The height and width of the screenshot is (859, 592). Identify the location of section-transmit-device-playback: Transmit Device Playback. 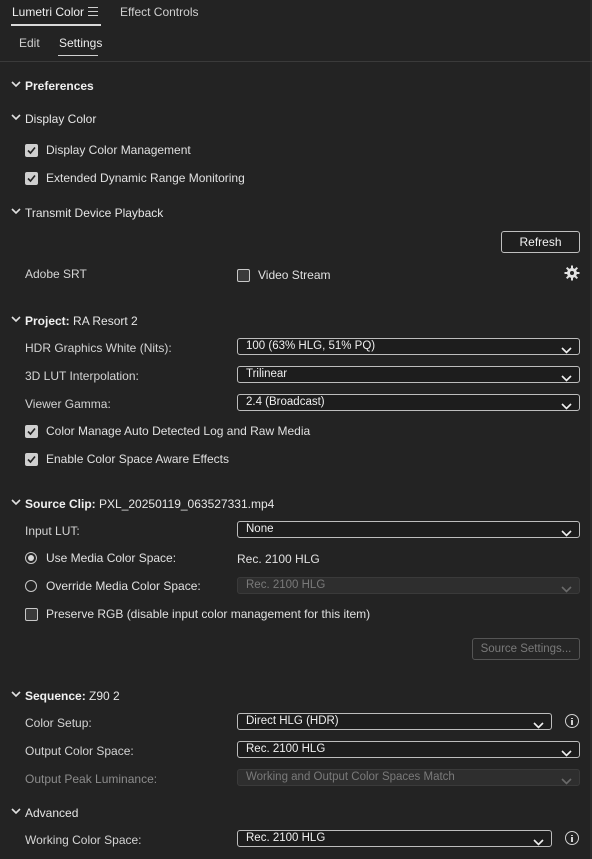
(296, 214).